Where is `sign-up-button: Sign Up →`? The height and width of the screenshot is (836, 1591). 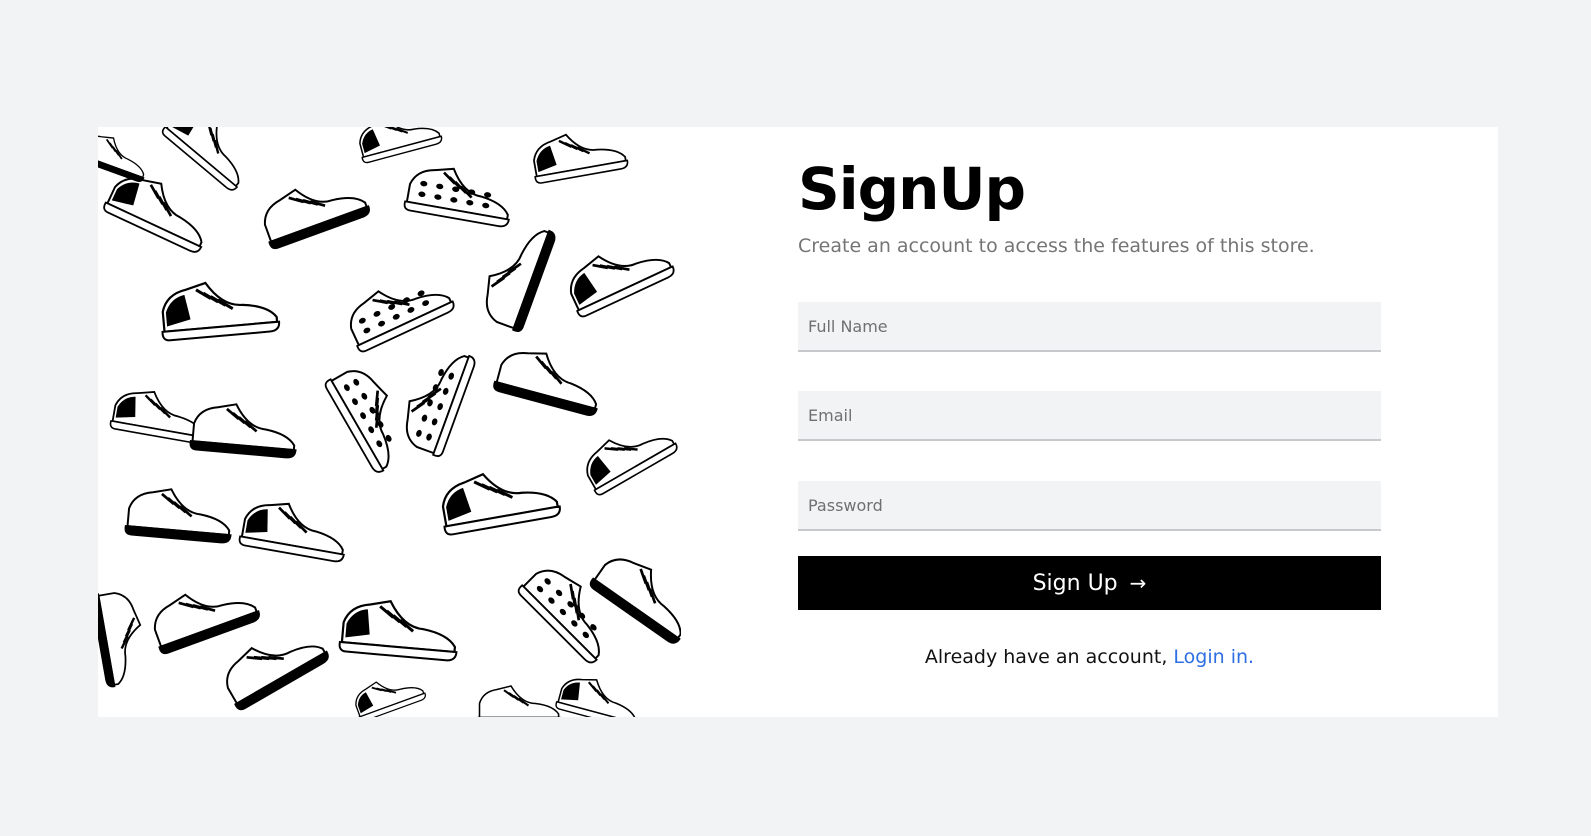 sign-up-button: Sign Up → is located at coordinates (1089, 583).